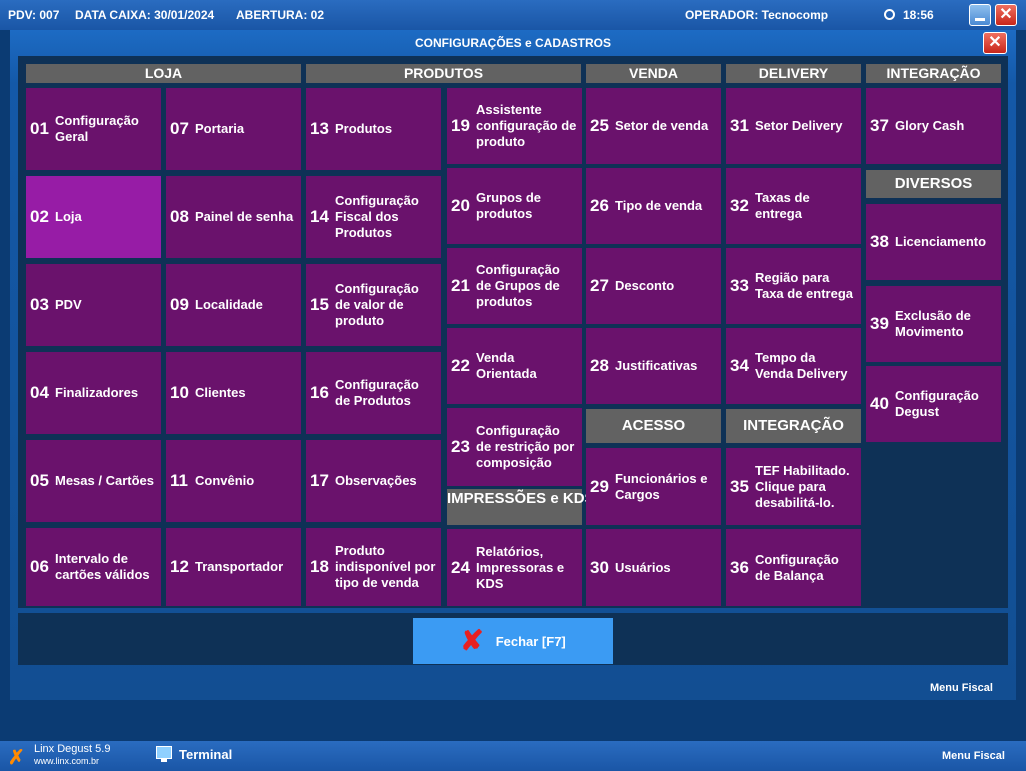  What do you see at coordinates (1006, 15) in the screenshot?
I see `close-app-button: ✕` at bounding box center [1006, 15].